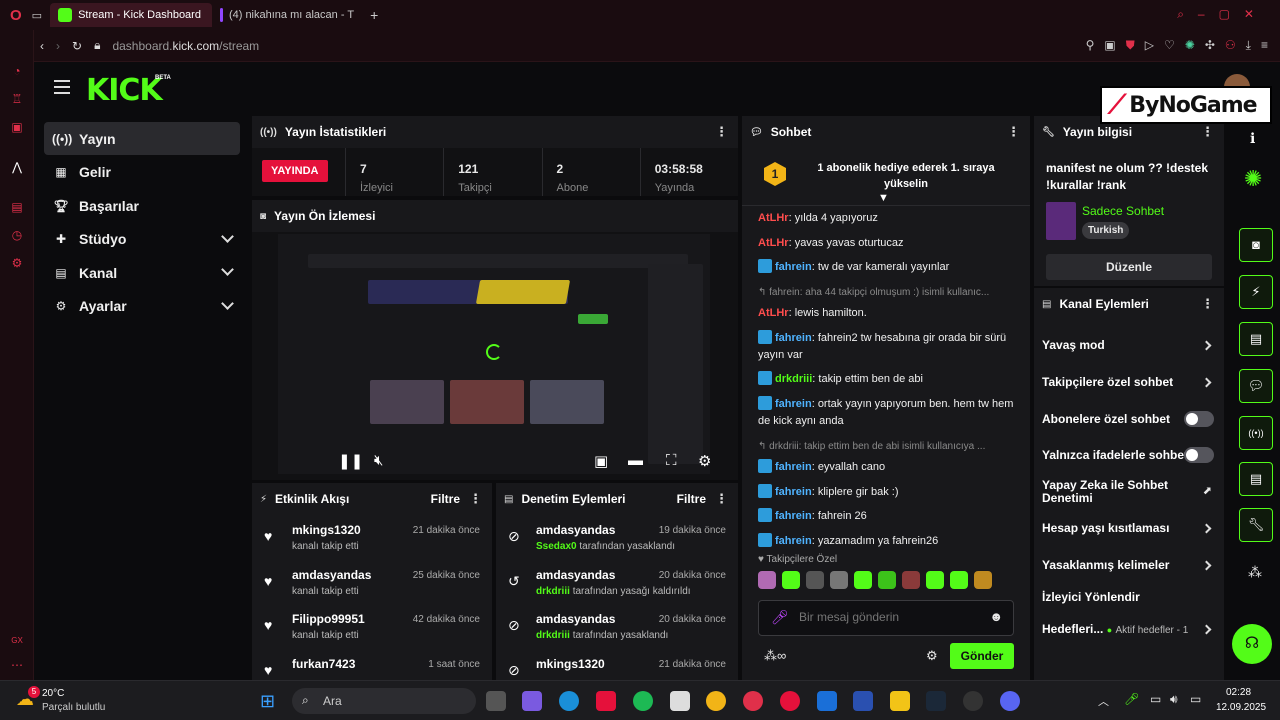 This screenshot has height=720, width=1280. I want to click on window-controls: ⌕–▢✕, so click(1222, 14).